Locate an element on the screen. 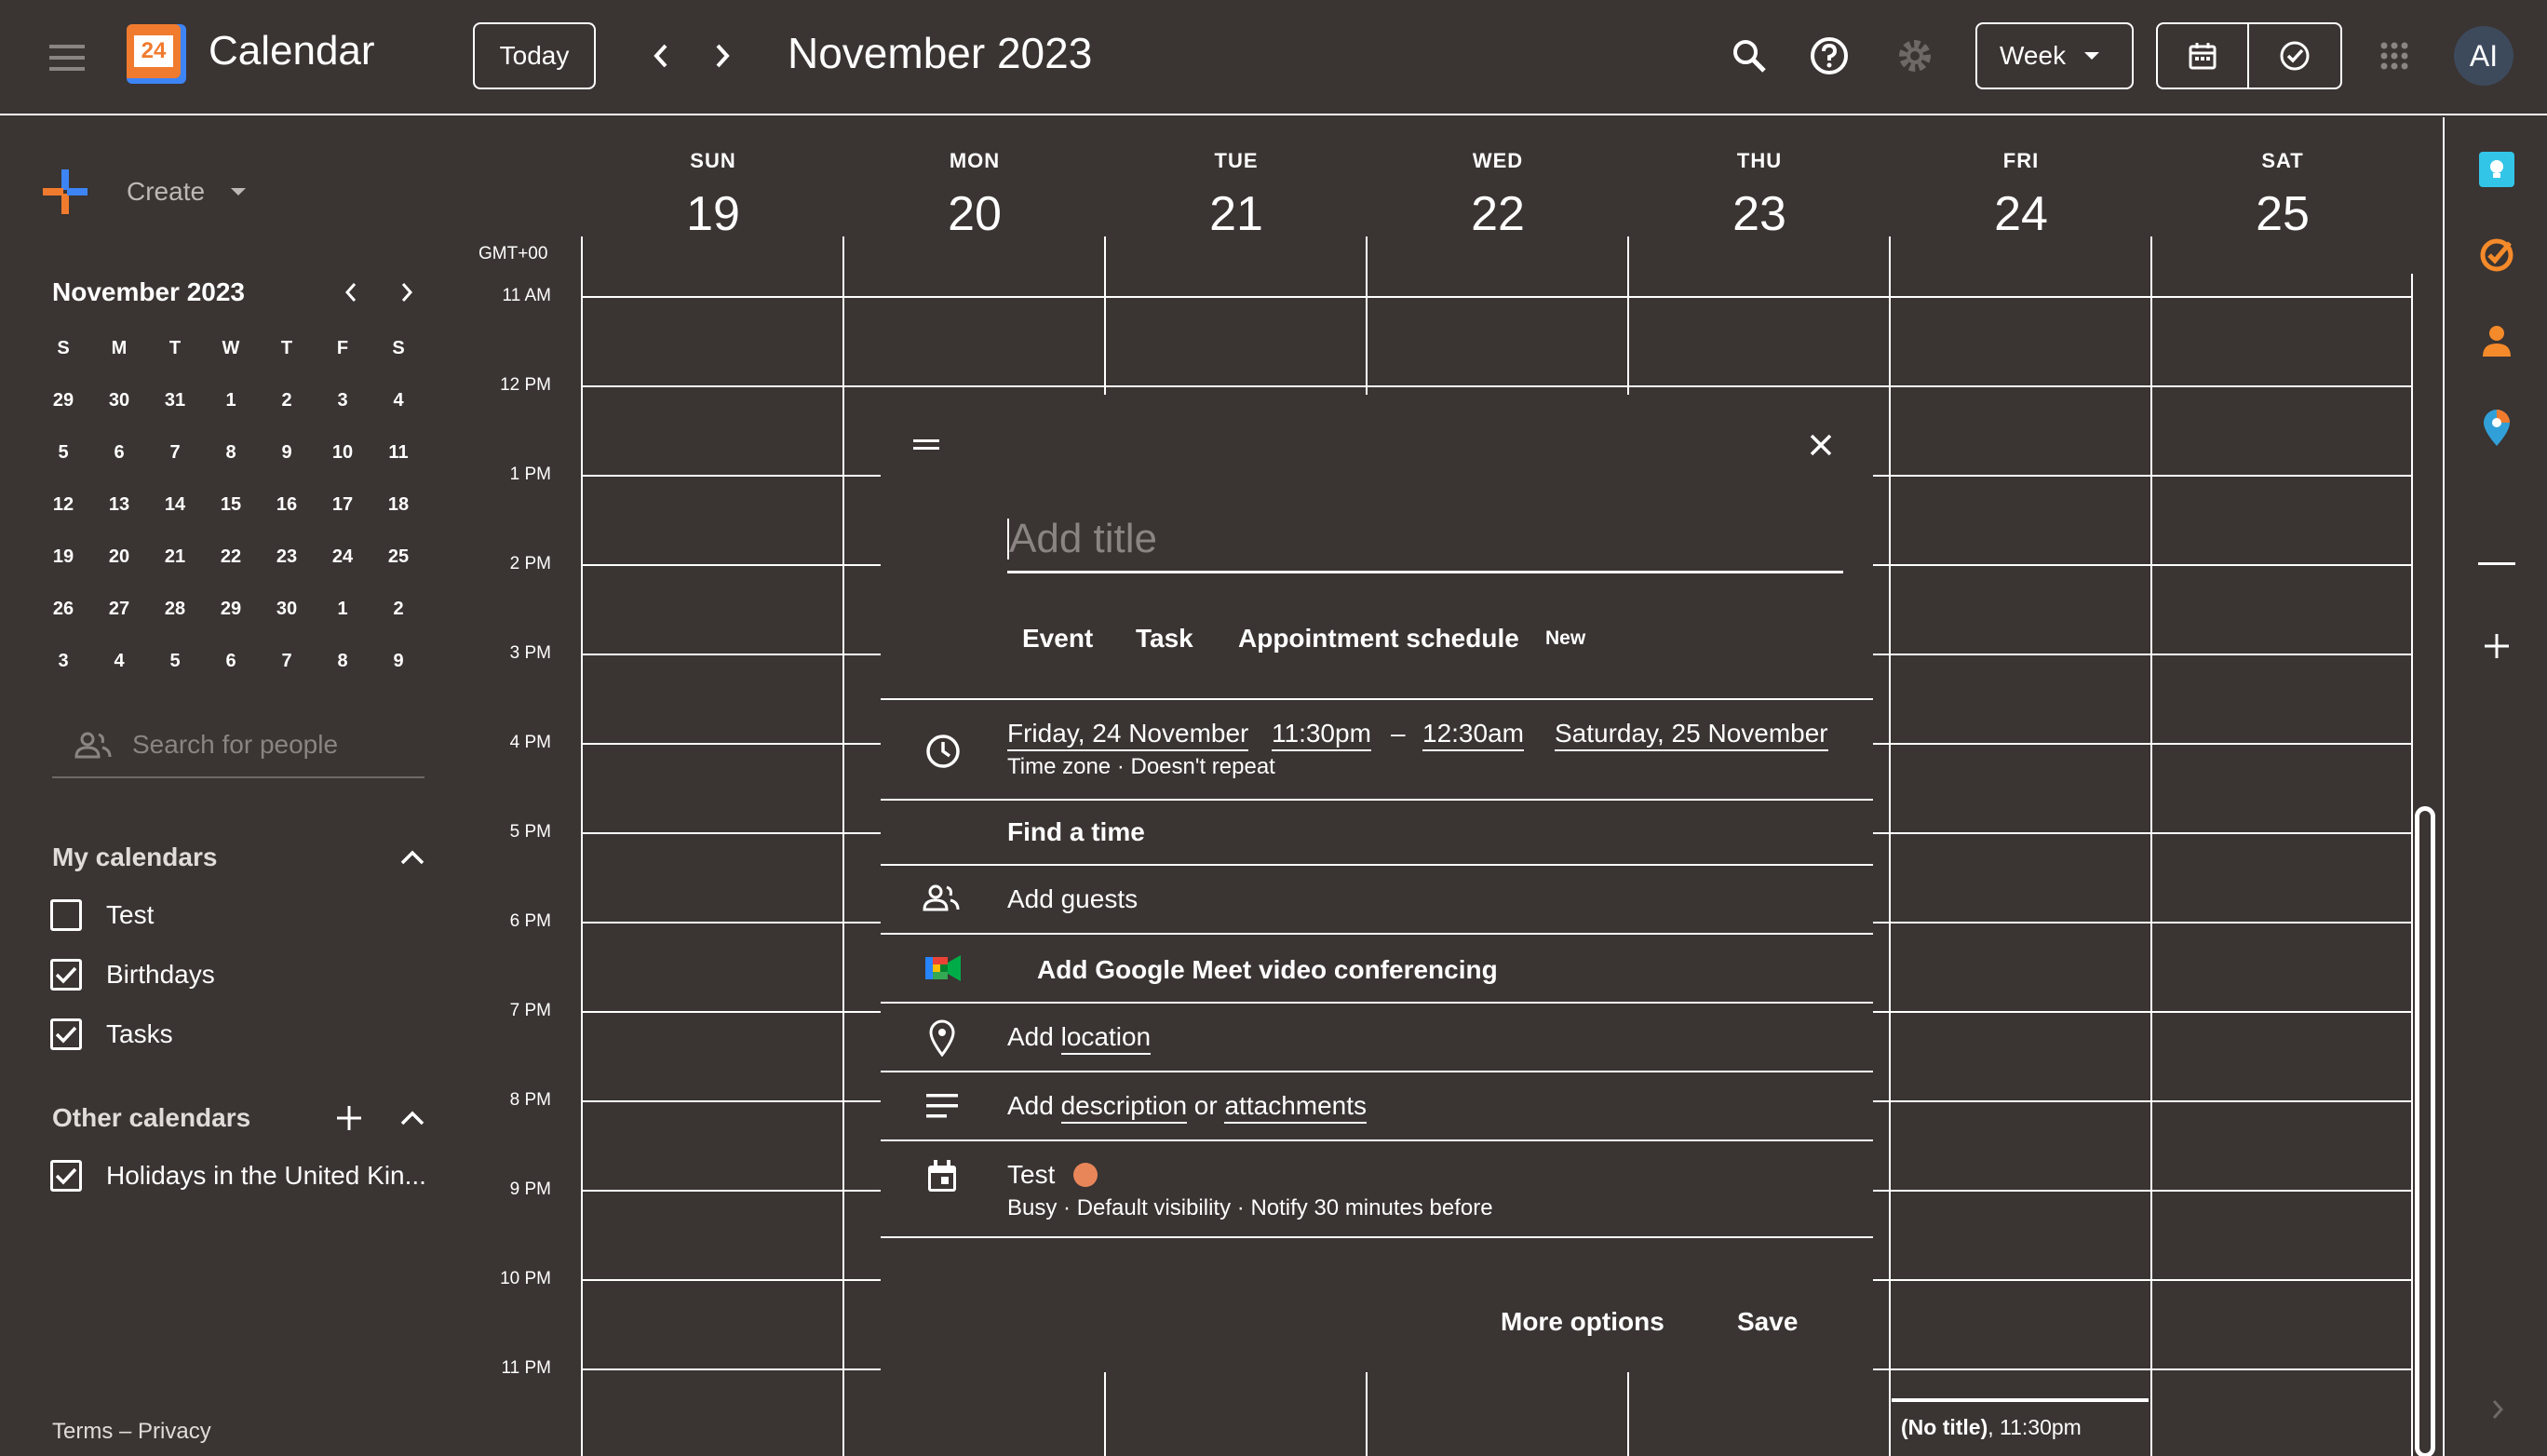  day-header-fri: FRI 24 is located at coordinates (2021, 195).